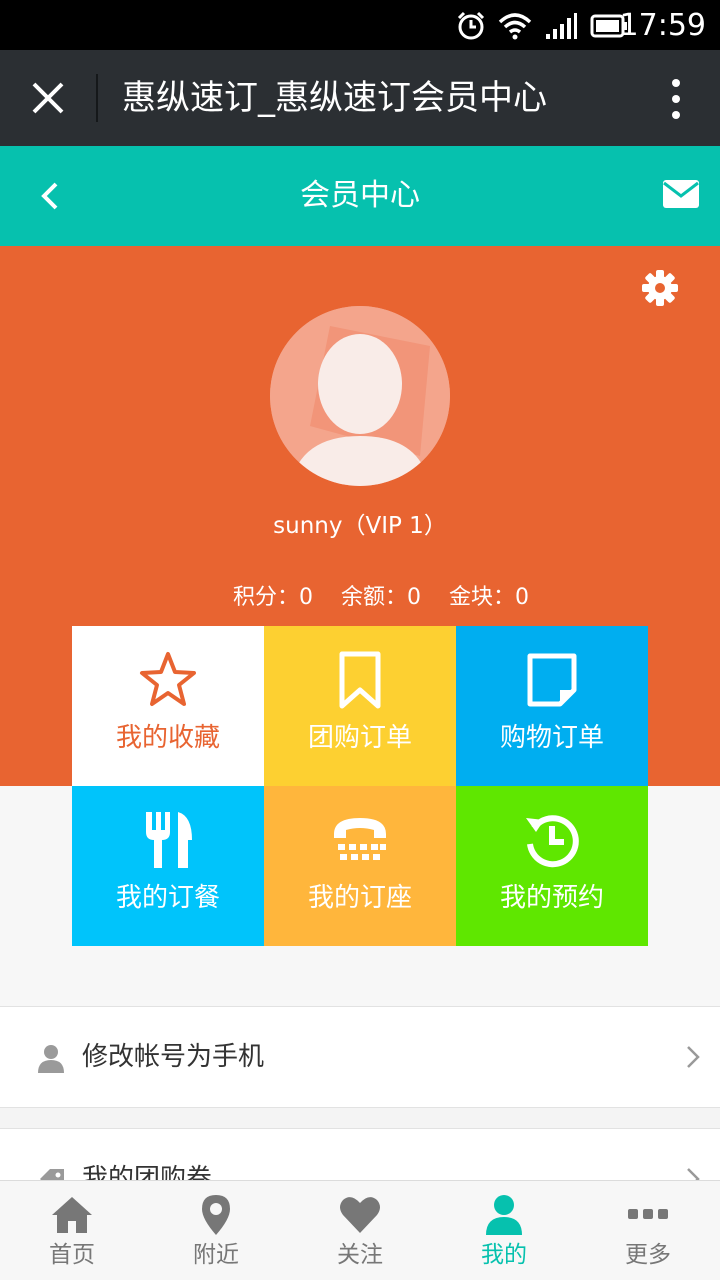  I want to click on tile-shopping-orders: 购物订单, so click(552, 706).